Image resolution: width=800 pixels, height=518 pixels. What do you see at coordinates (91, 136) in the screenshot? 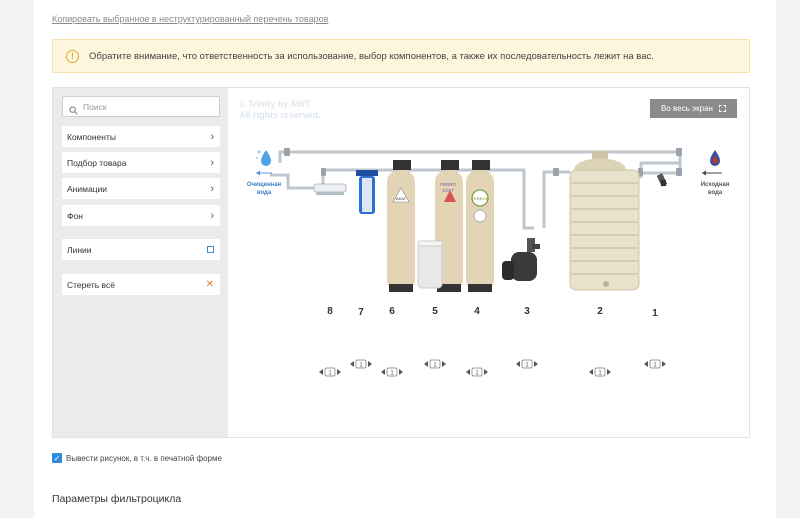
I see `sidebar-item-label: Компоненты` at bounding box center [91, 136].